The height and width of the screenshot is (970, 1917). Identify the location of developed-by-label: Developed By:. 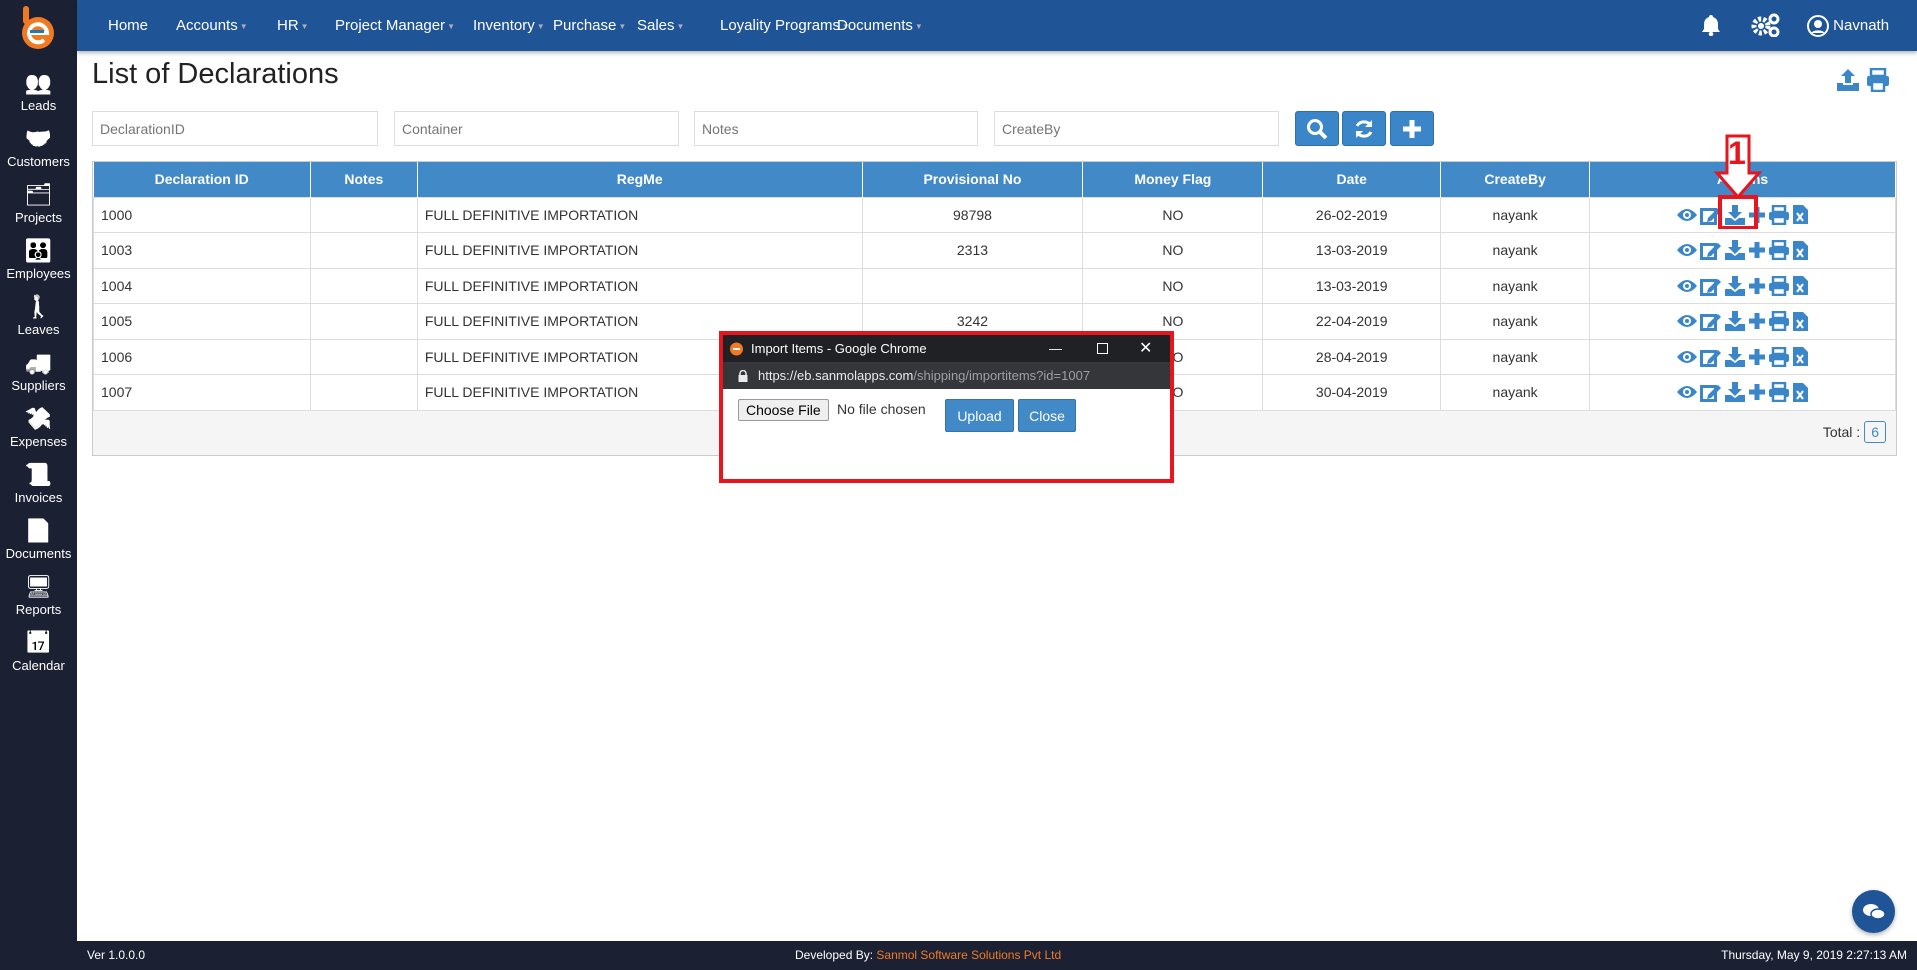
(834, 955).